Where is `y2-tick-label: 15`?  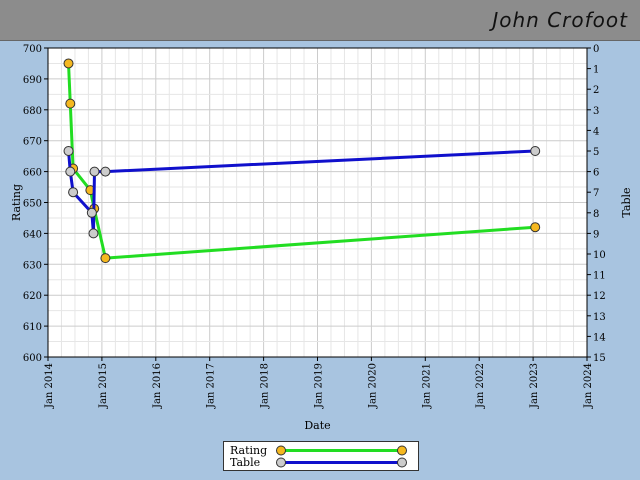 y2-tick-label: 15 is located at coordinates (599, 358).